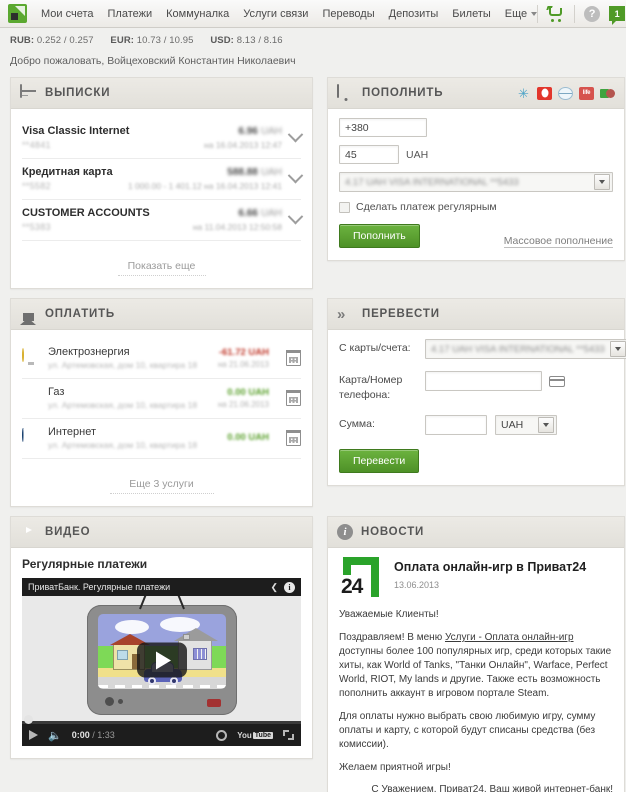 This screenshot has height=792, width=626. Describe the element at coordinates (248, 437) in the screenshot. I see `service-amount: 0.00 UAH` at that location.